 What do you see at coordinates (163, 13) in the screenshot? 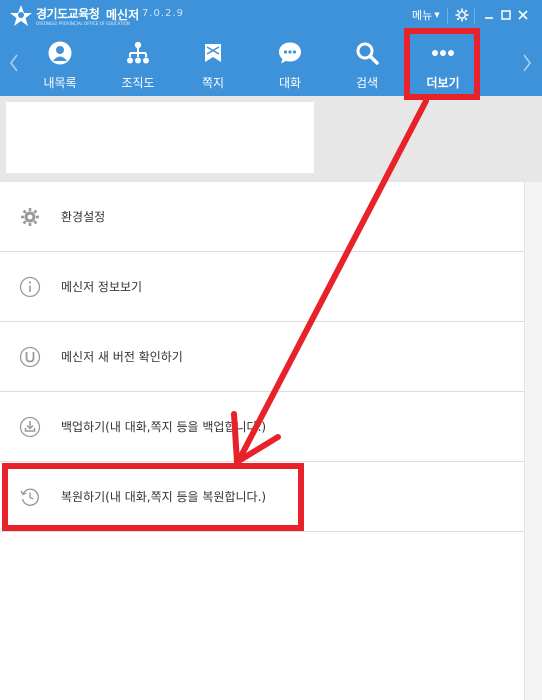
I see `version-label: 7.0.2.9` at bounding box center [163, 13].